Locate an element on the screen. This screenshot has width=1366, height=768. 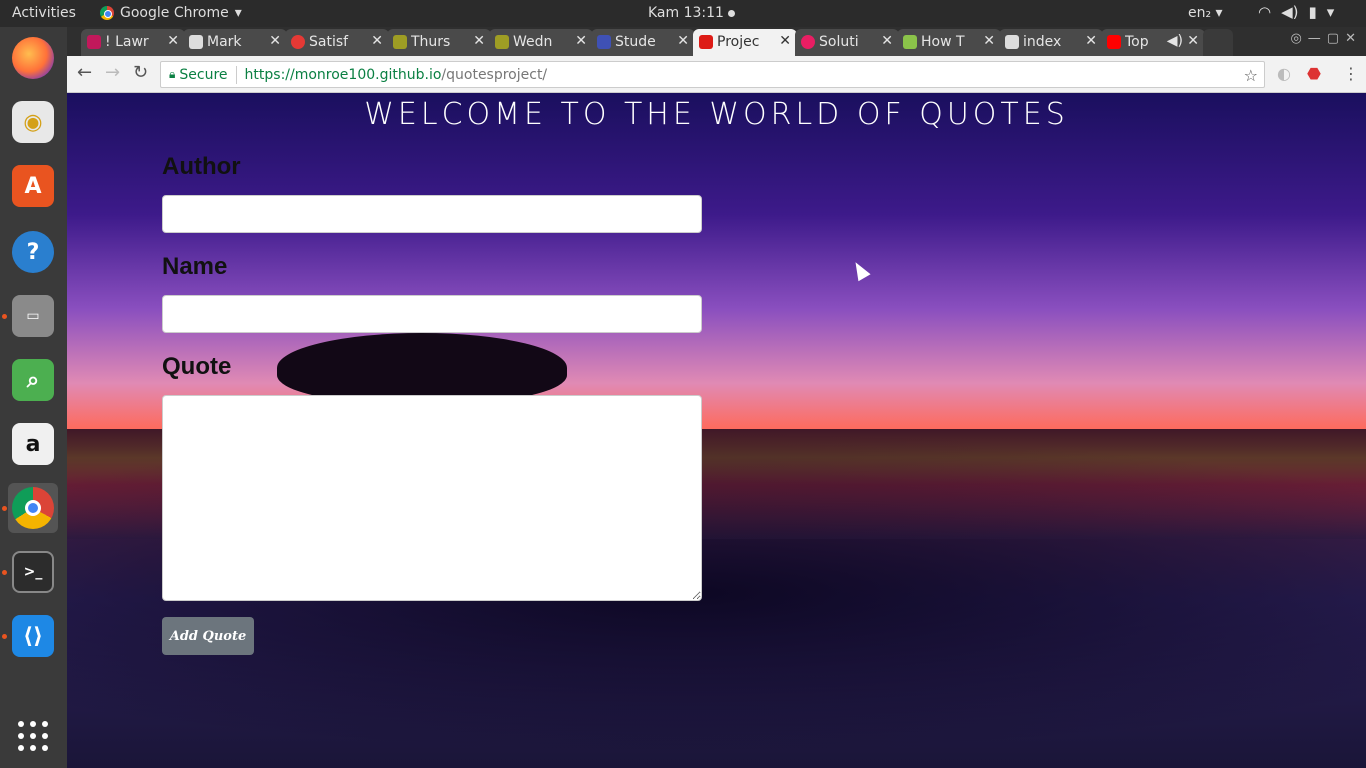
author-label: Author is located at coordinates (201, 166).